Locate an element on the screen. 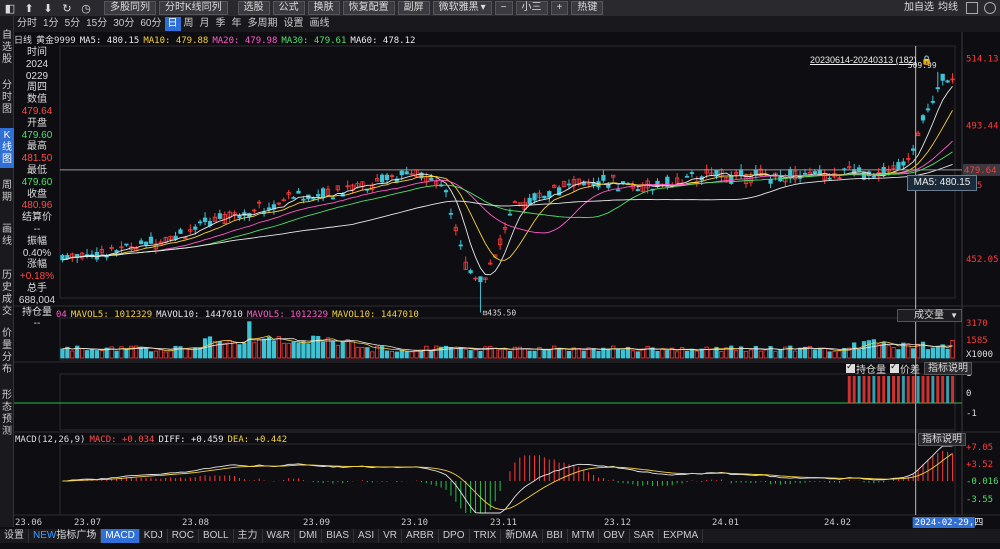 This screenshot has height=549, width=1000. period-tab-5: 60分 is located at coordinates (150, 24).